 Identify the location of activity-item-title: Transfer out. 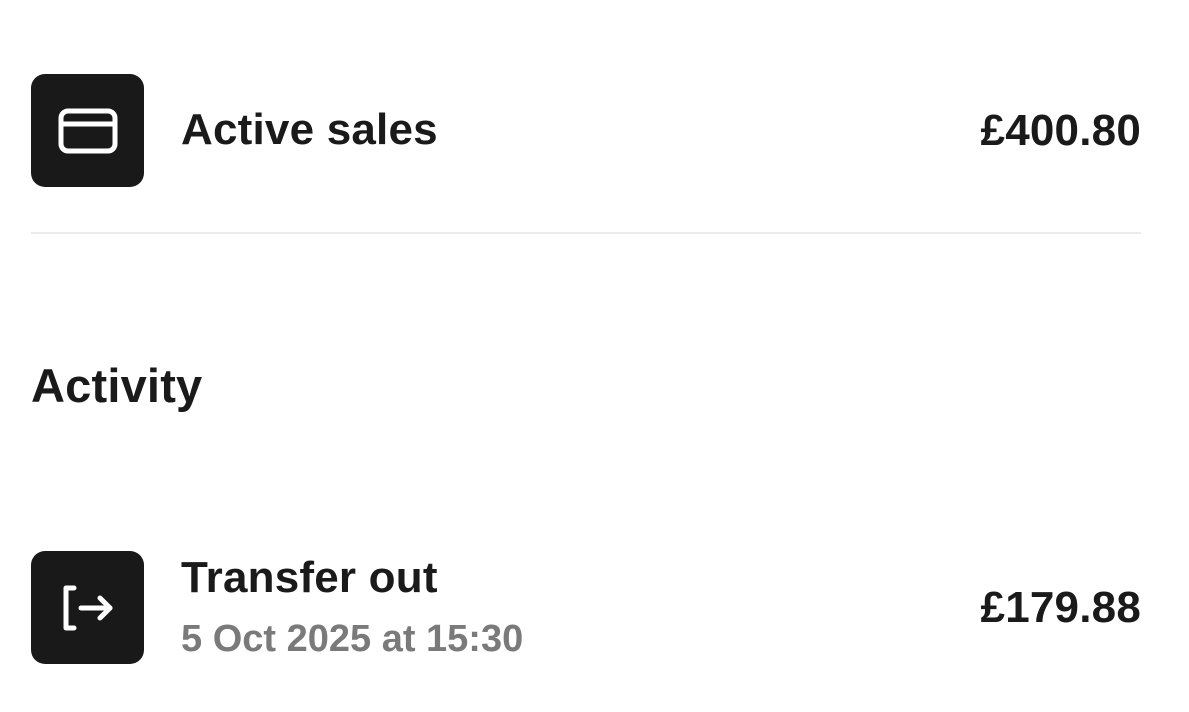
(309, 578).